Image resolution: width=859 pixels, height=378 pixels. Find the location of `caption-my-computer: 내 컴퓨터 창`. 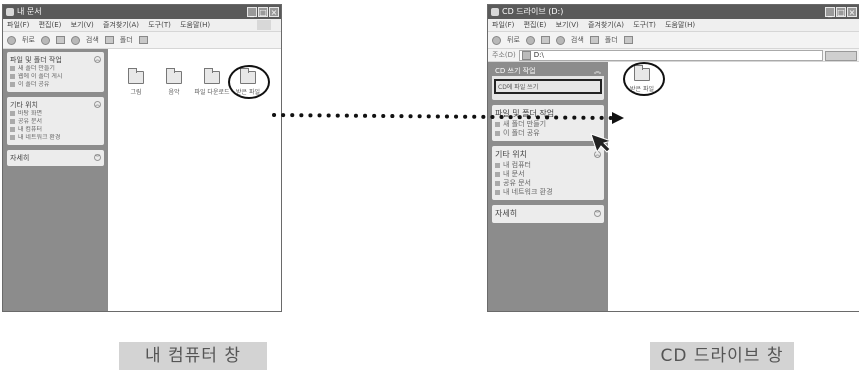

caption-my-computer: 내 컴퓨터 창 is located at coordinates (193, 356).